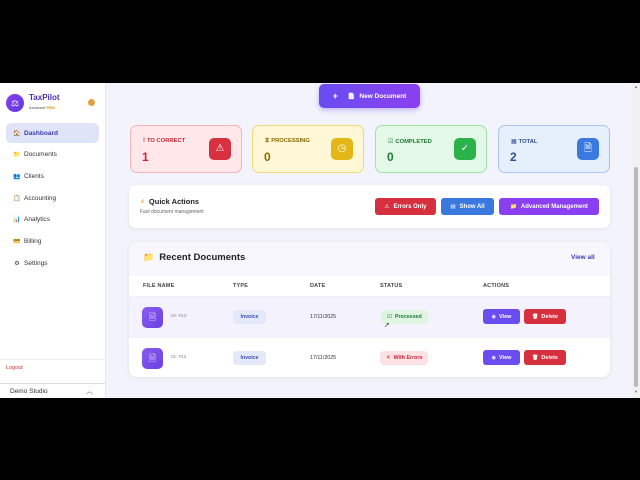 This screenshot has width=640, height=480. What do you see at coordinates (17, 198) in the screenshot?
I see `clipboard-icon: 📋` at bounding box center [17, 198].